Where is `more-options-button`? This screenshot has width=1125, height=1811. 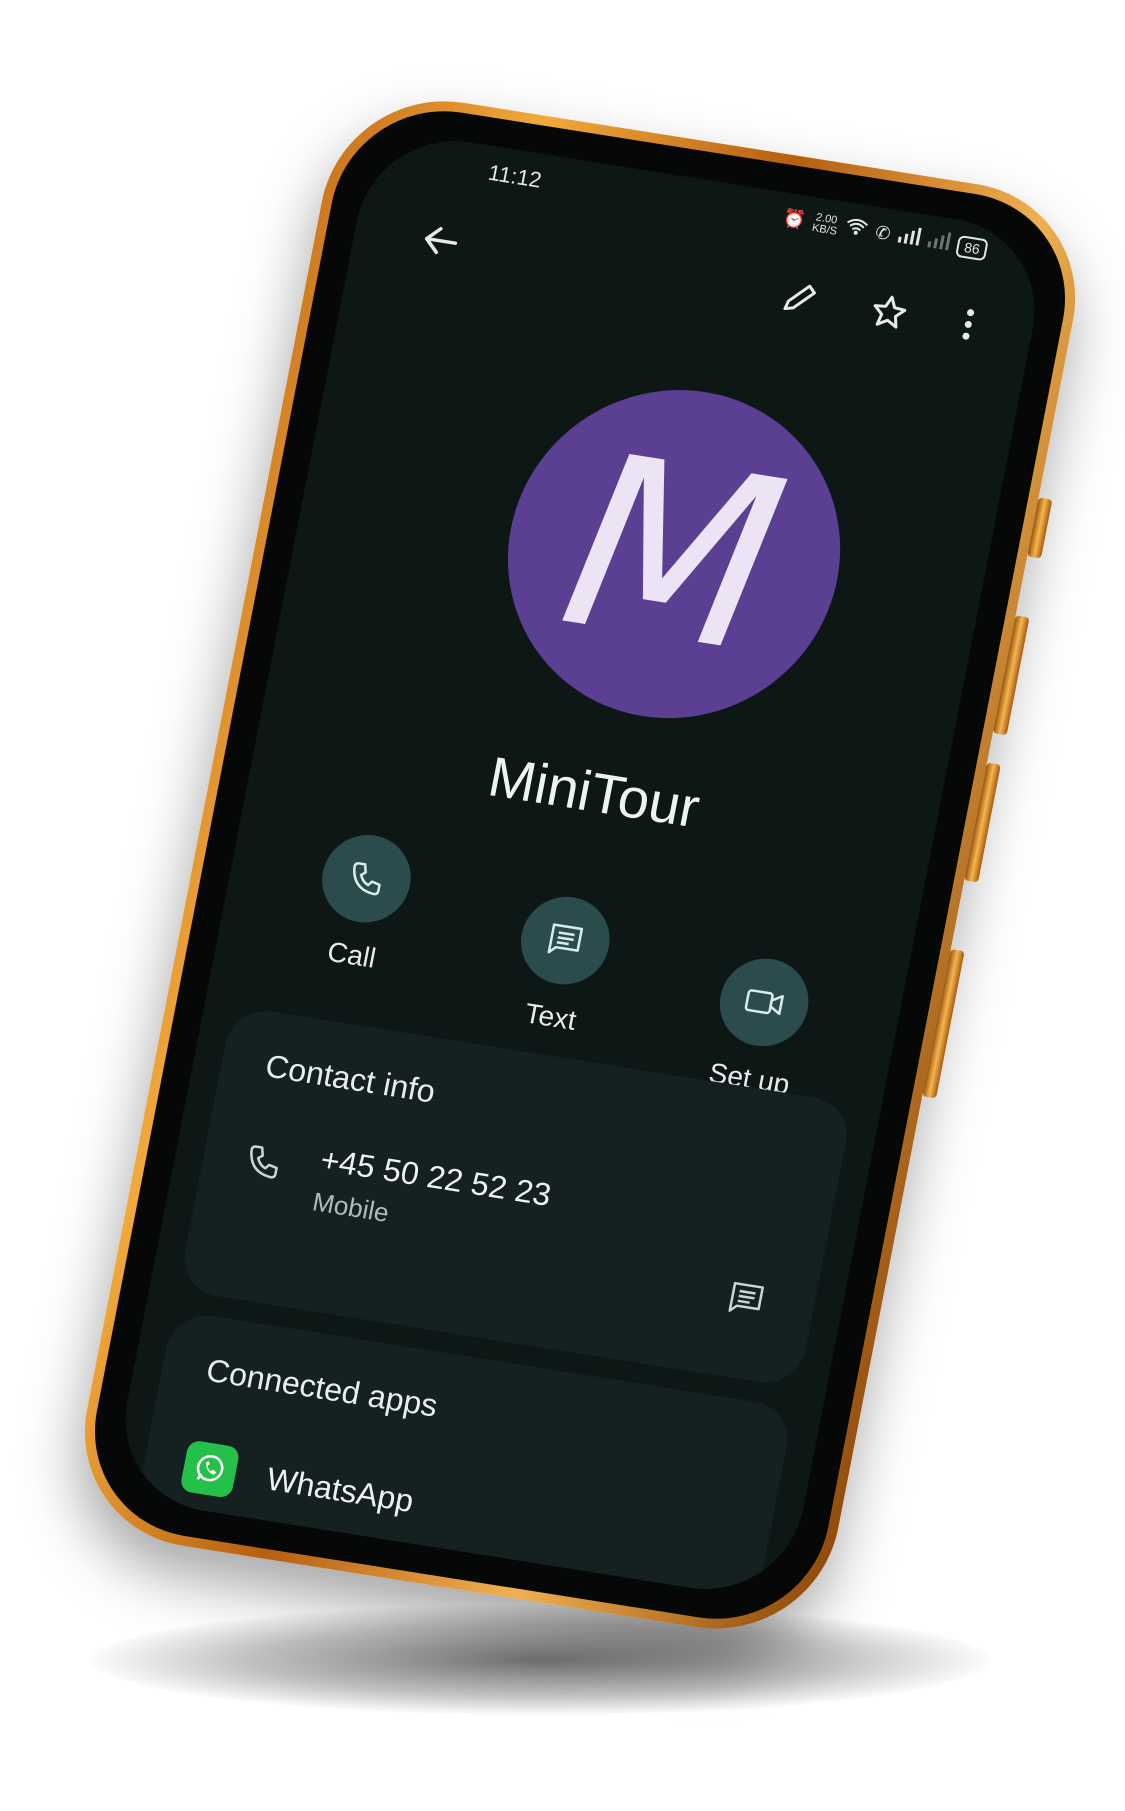 more-options-button is located at coordinates (968, 324).